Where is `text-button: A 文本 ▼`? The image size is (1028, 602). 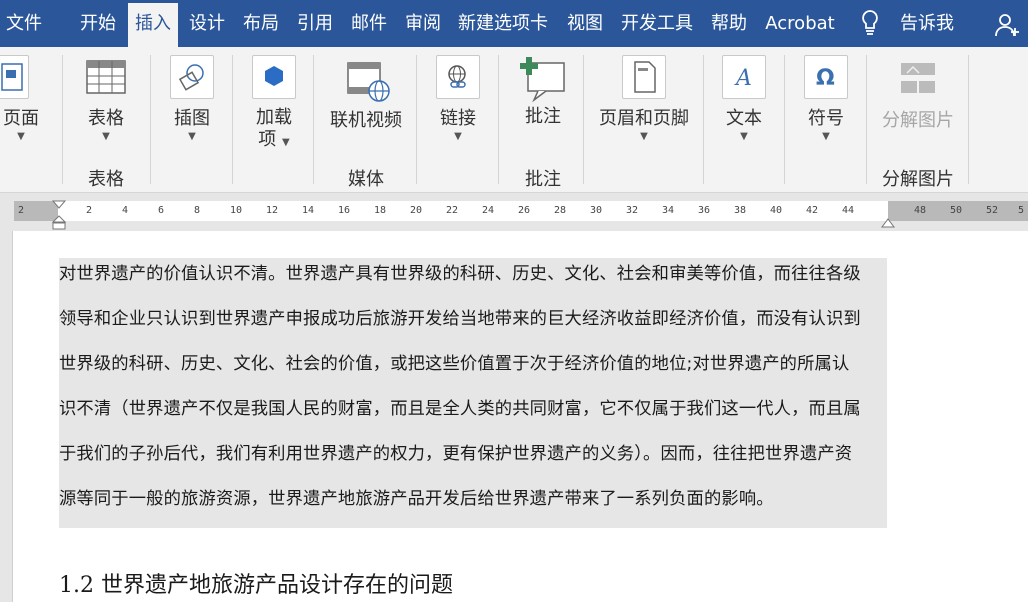
text-button: A 文本 ▼ is located at coordinates (744, 99).